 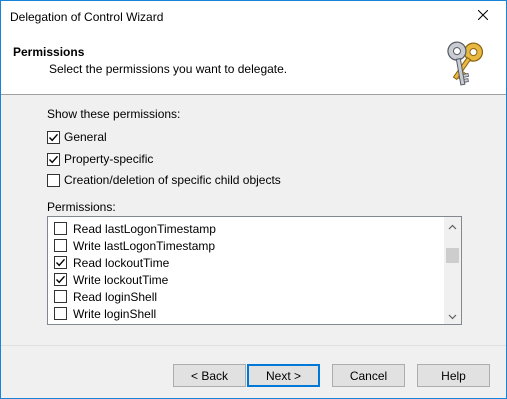 What do you see at coordinates (283, 375) in the screenshot?
I see `next-button: Next >` at bounding box center [283, 375].